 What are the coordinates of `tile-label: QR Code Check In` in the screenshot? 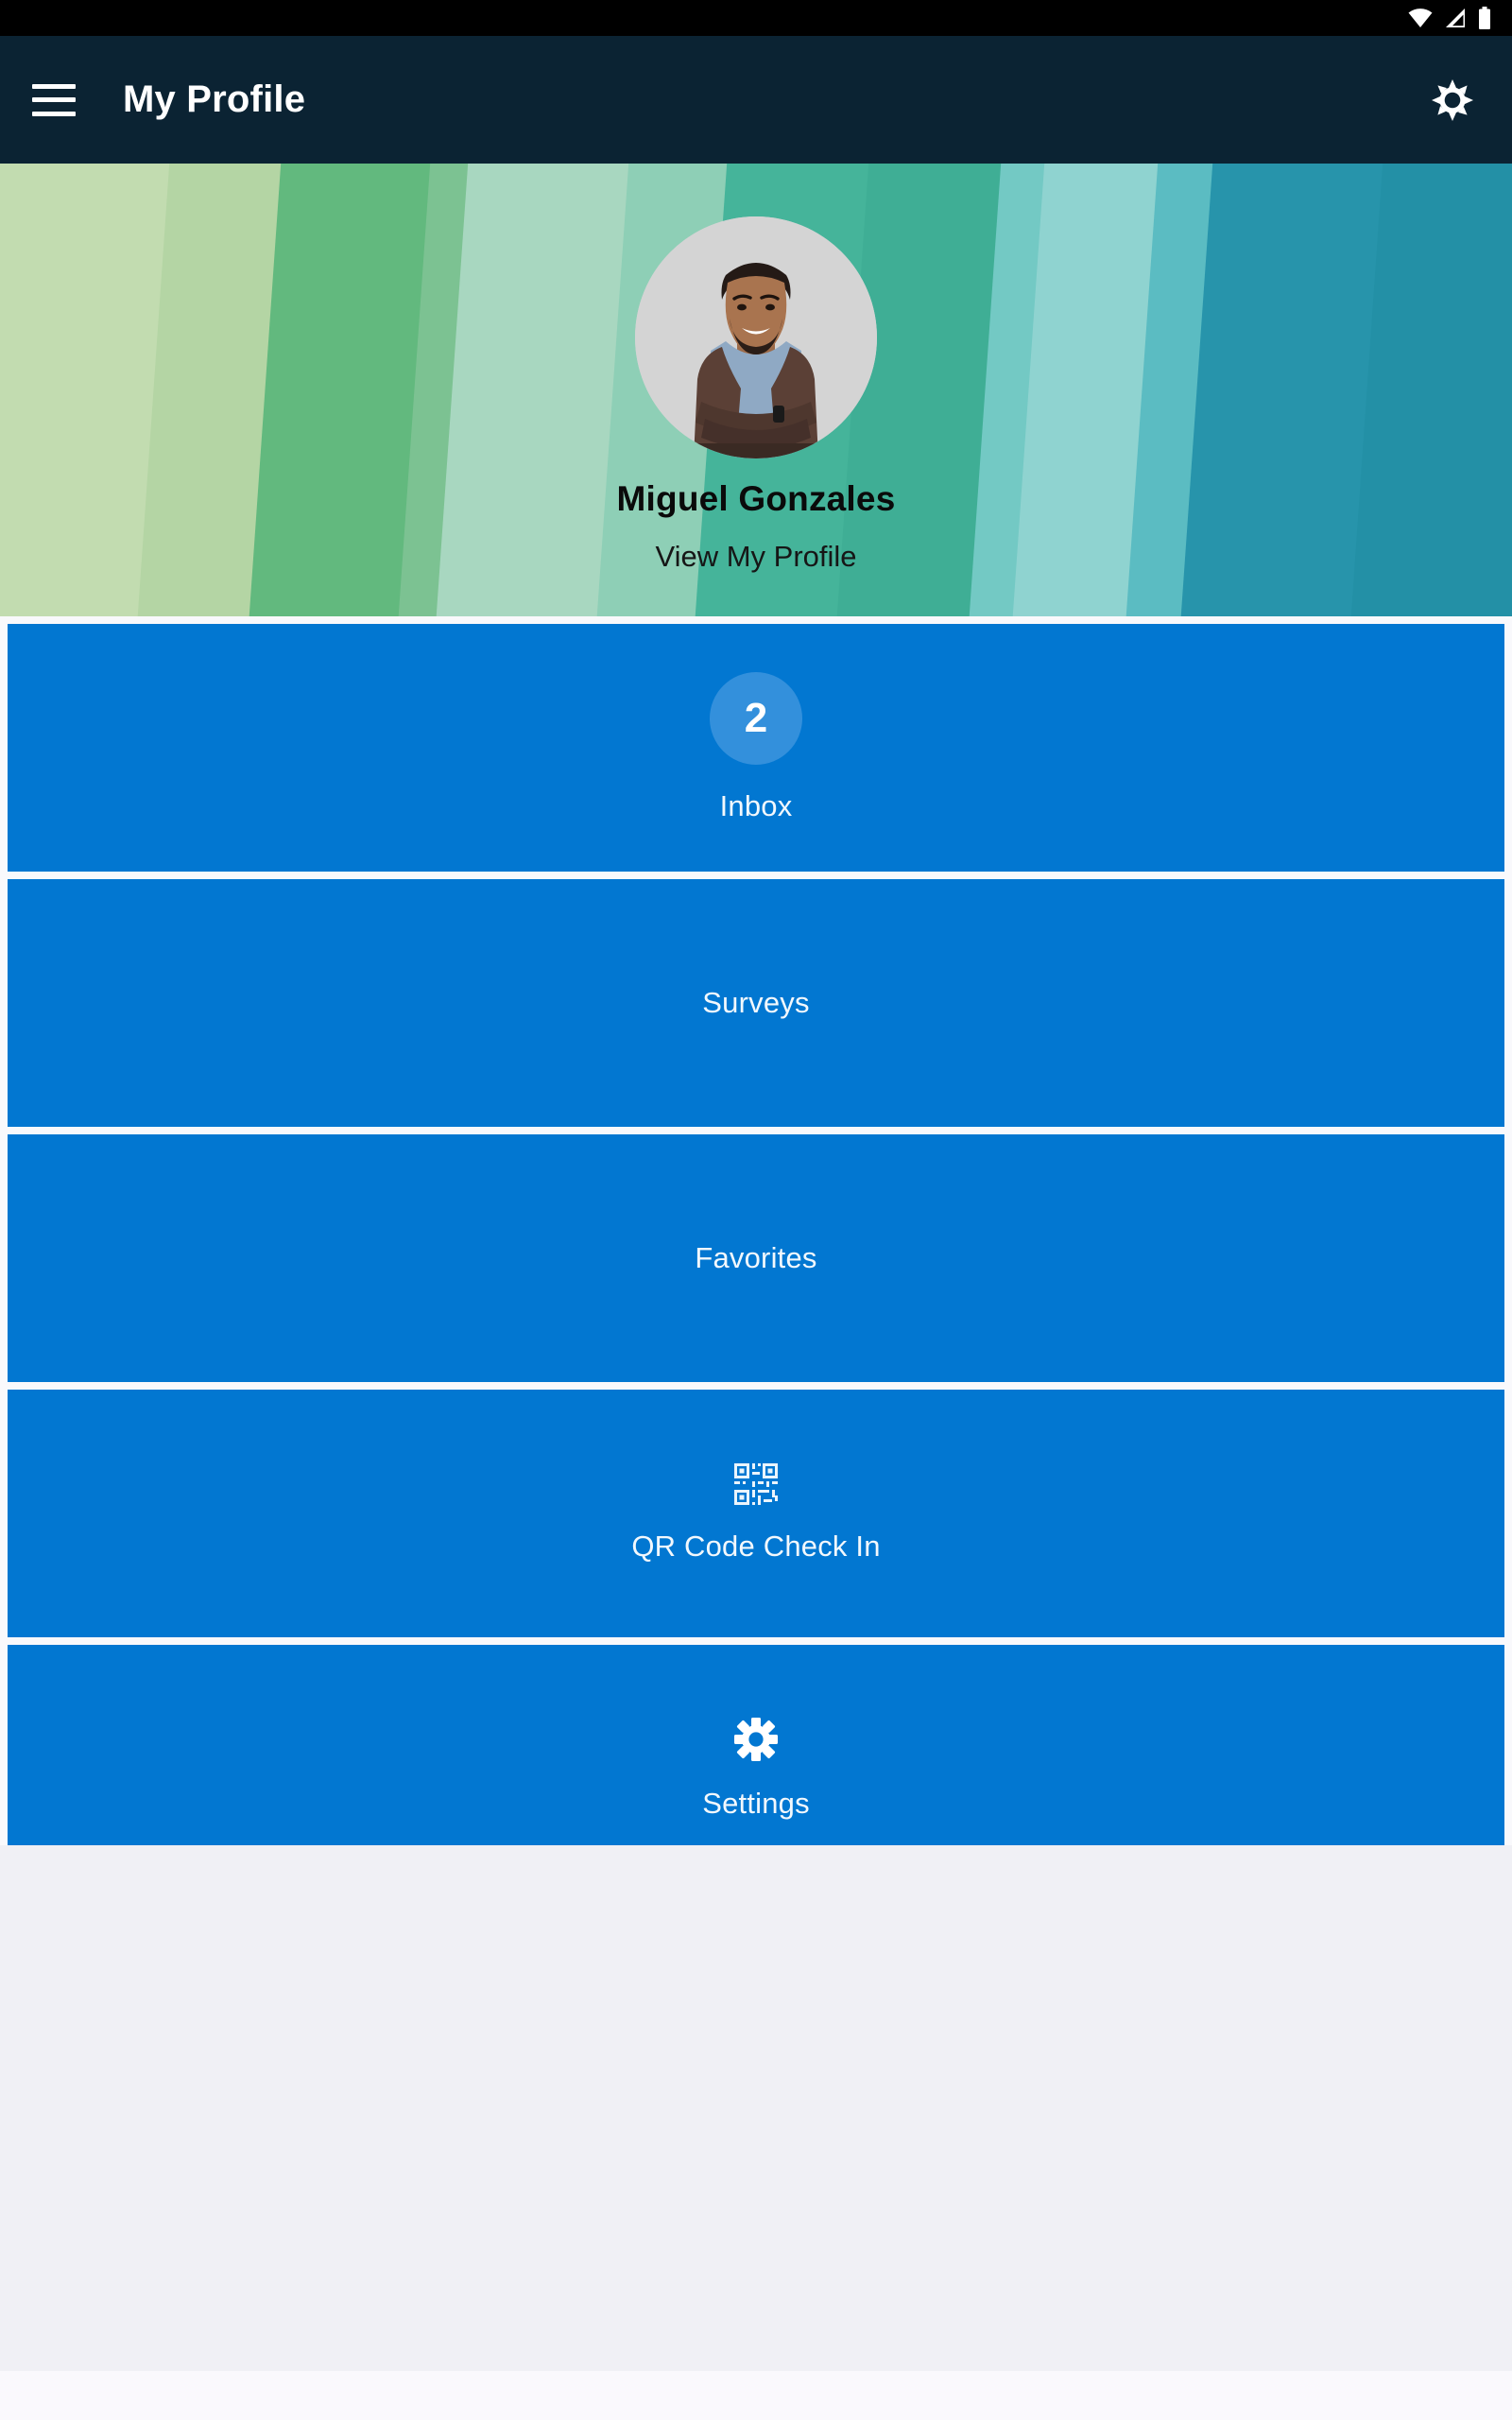 It's located at (756, 1546).